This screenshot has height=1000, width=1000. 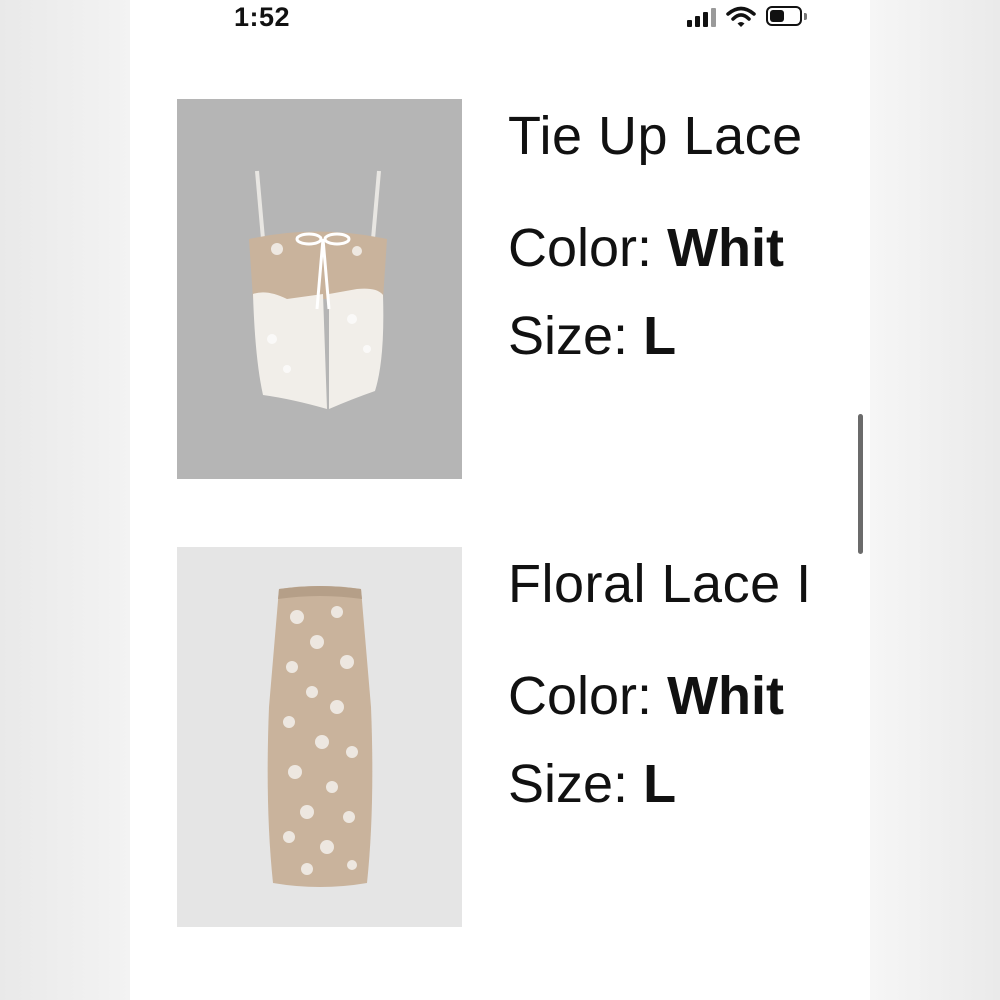 I want to click on camisole-illustration, so click(x=318, y=289).